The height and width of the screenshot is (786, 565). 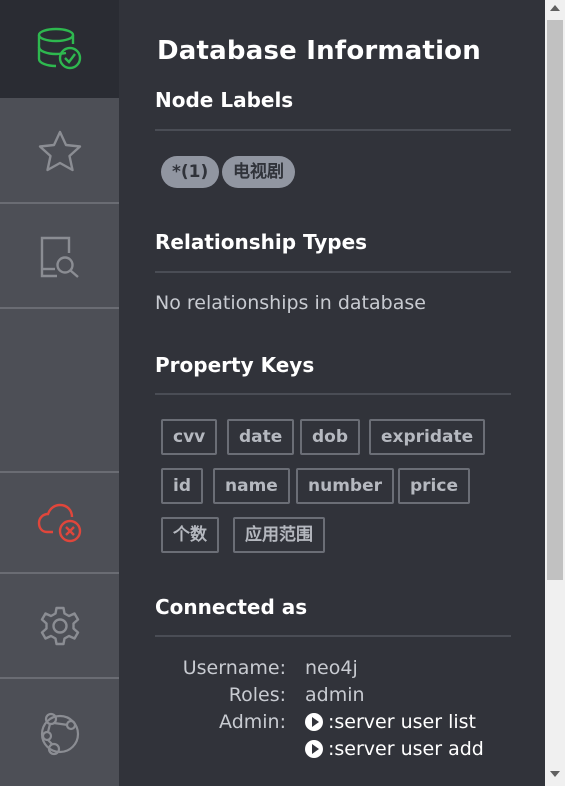 What do you see at coordinates (234, 668) in the screenshot?
I see `username-label: Username:` at bounding box center [234, 668].